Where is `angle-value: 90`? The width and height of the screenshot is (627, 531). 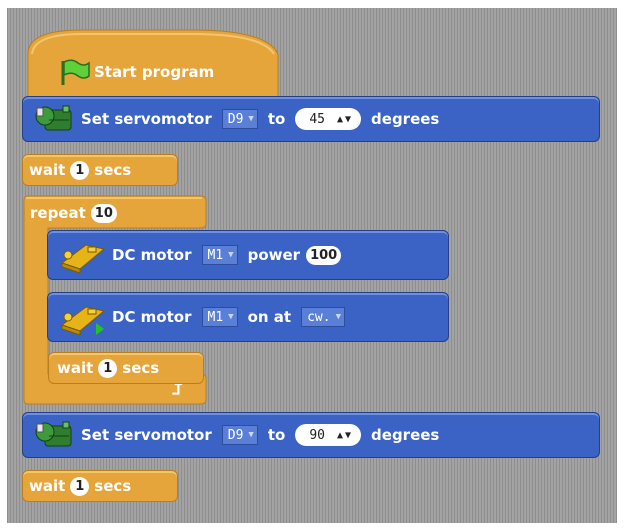
angle-value: 90 is located at coordinates (317, 435).